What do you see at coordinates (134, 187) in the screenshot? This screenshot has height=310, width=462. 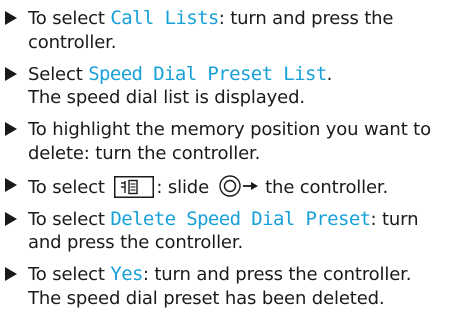 I see `menu-icon` at bounding box center [134, 187].